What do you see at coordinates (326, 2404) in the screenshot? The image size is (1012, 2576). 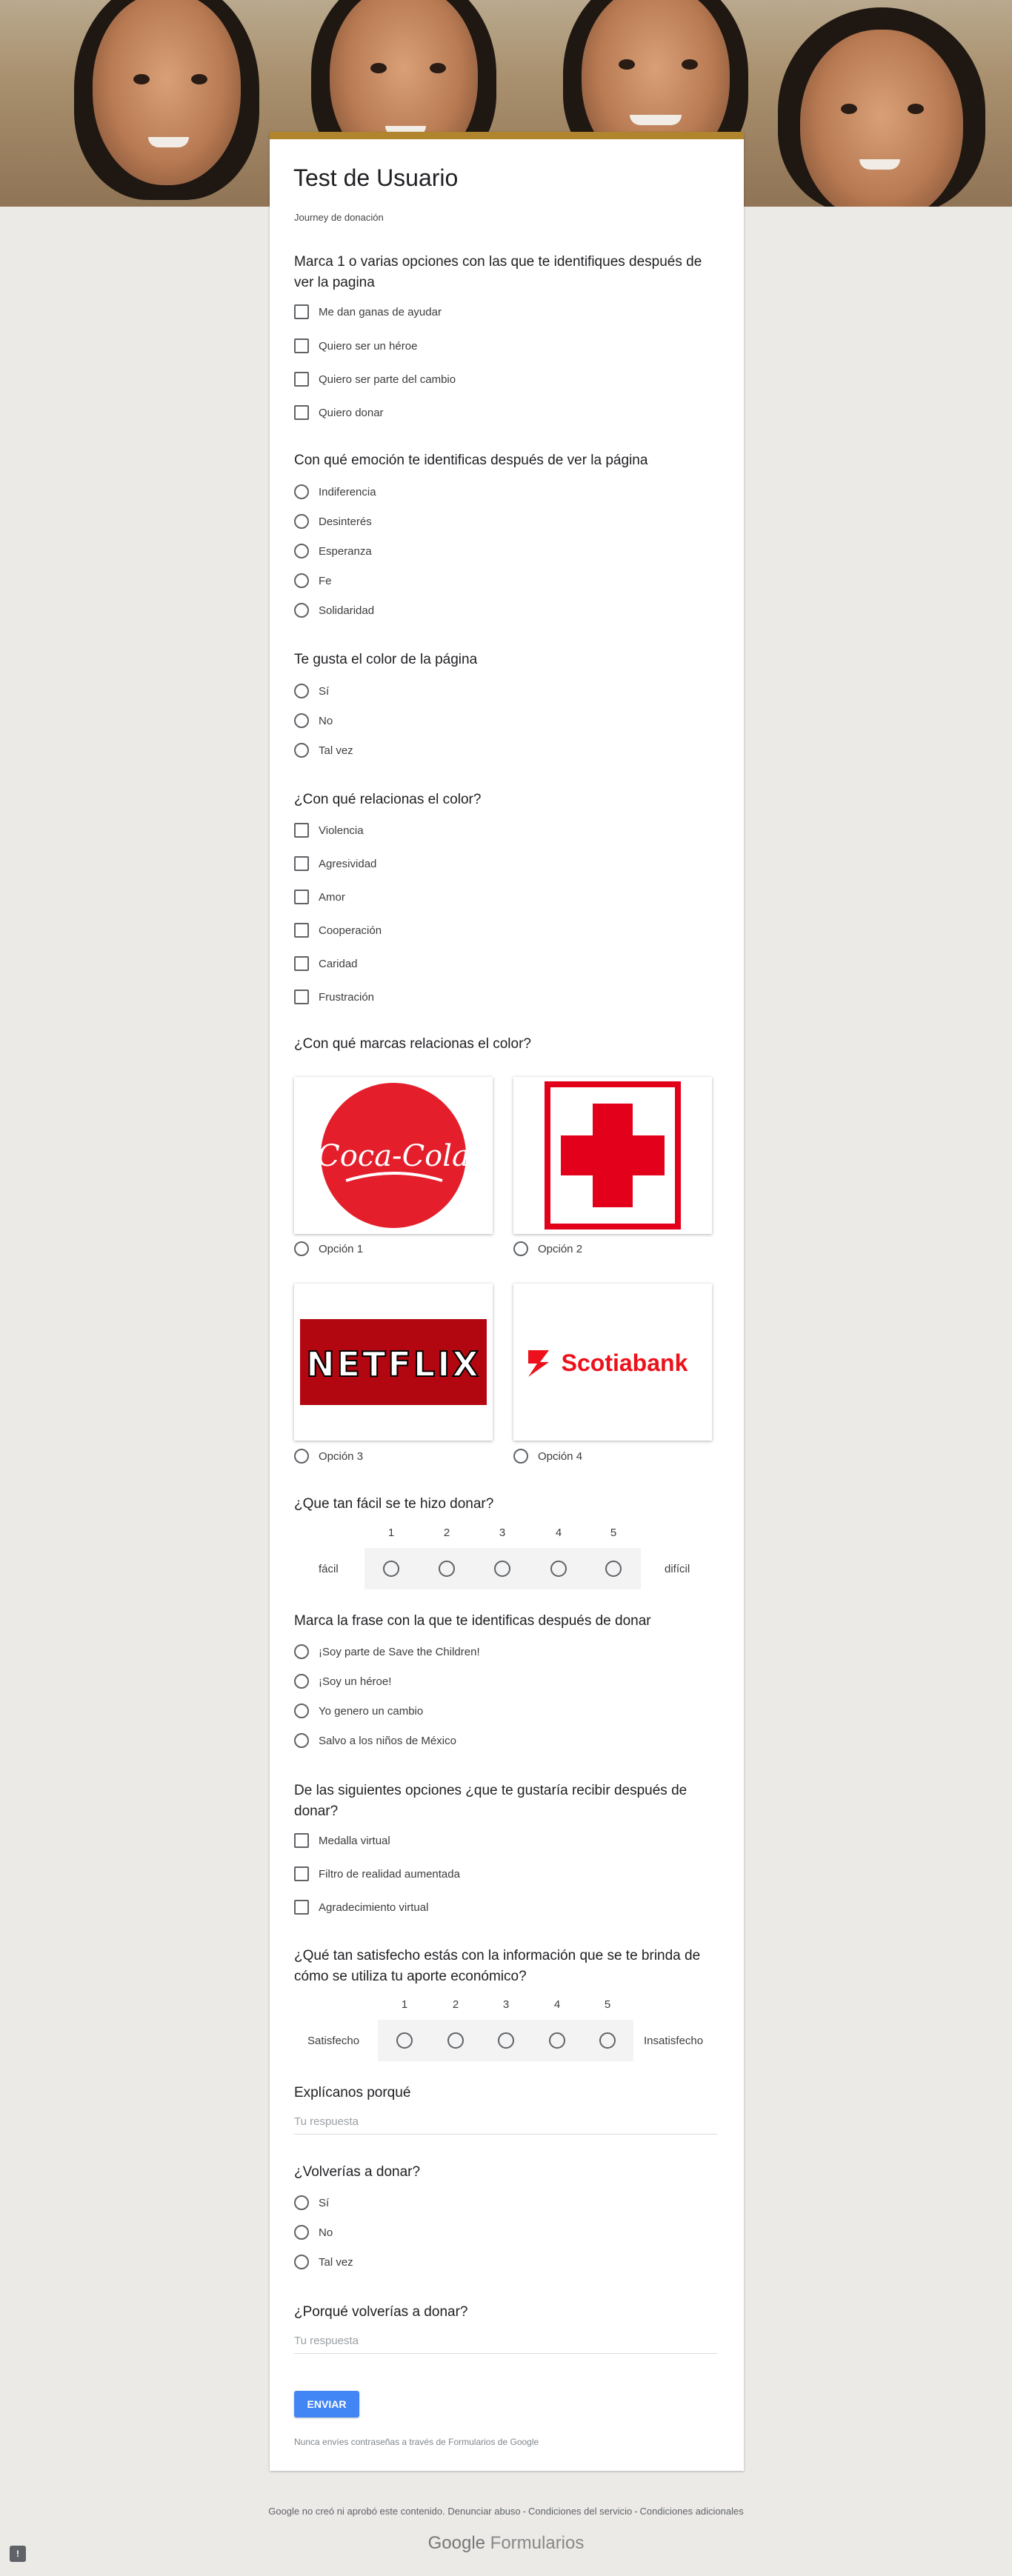 I see `submit-button: ENVIAR` at bounding box center [326, 2404].